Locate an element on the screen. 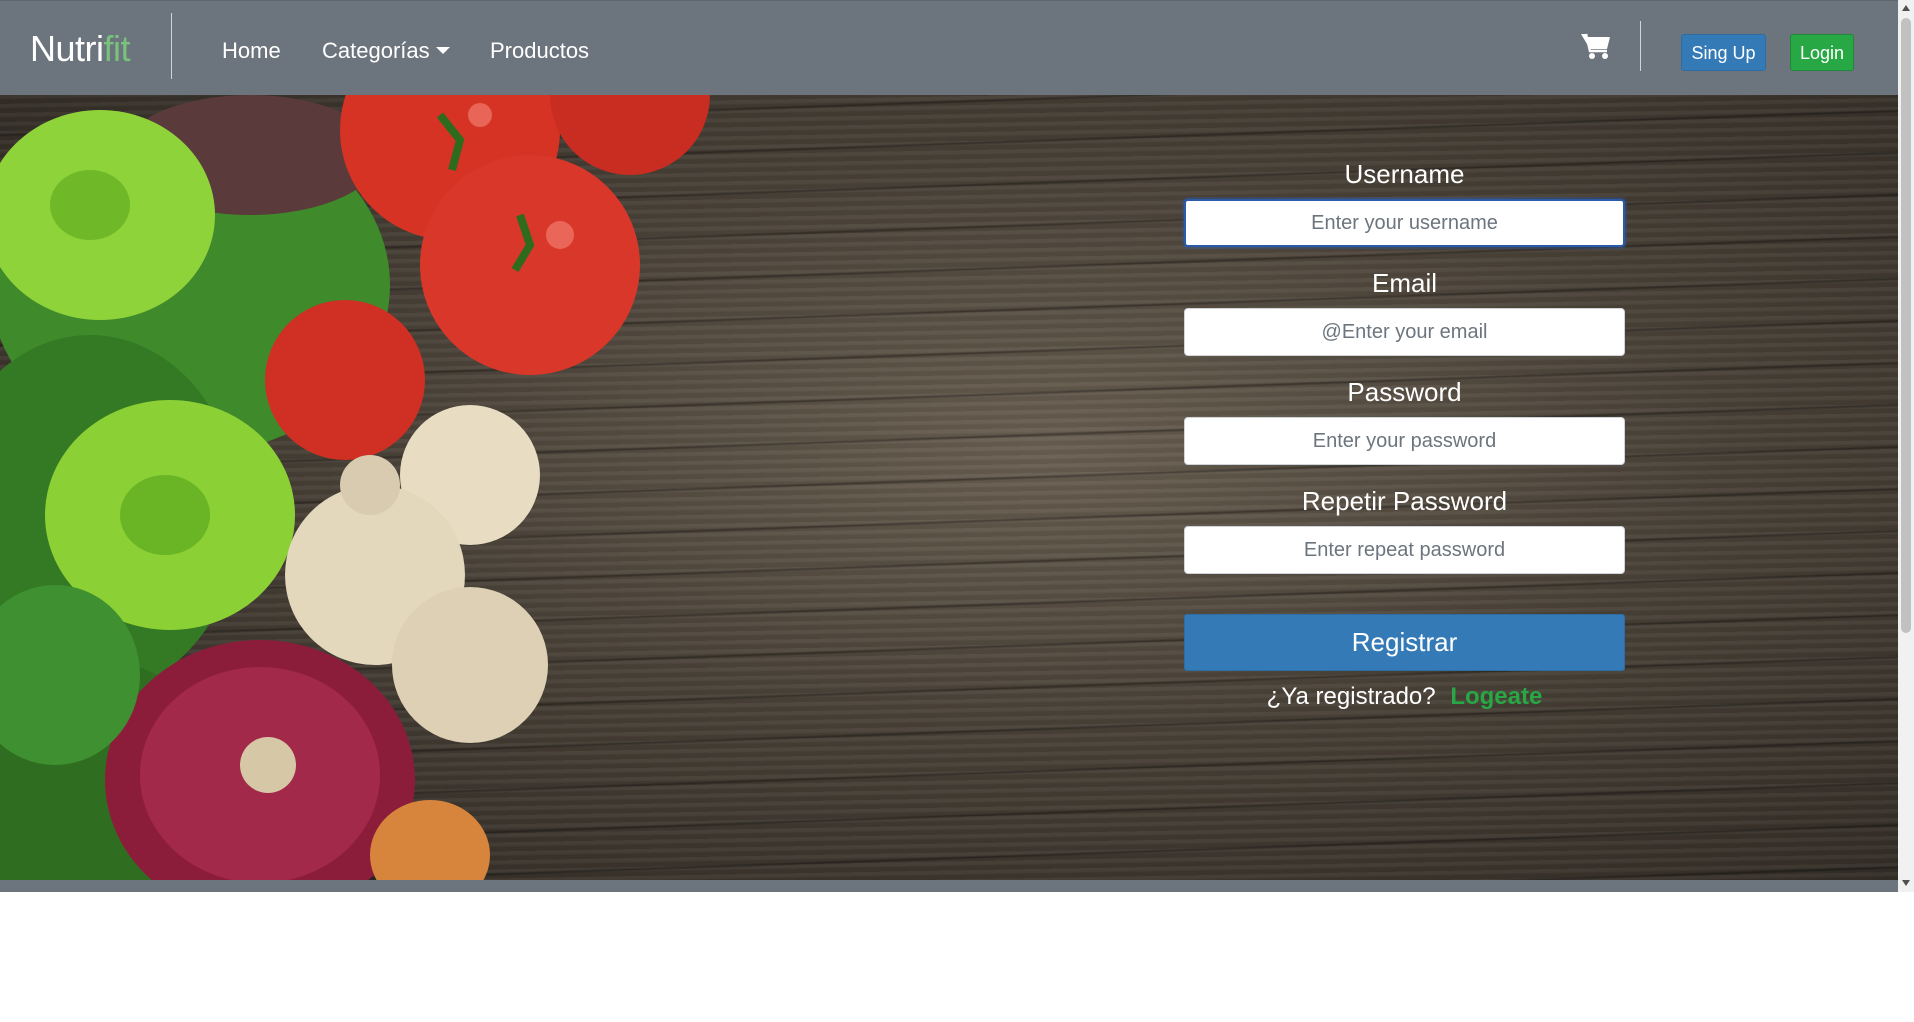 This screenshot has height=1022, width=1914. email-label: Email is located at coordinates (1404, 283).